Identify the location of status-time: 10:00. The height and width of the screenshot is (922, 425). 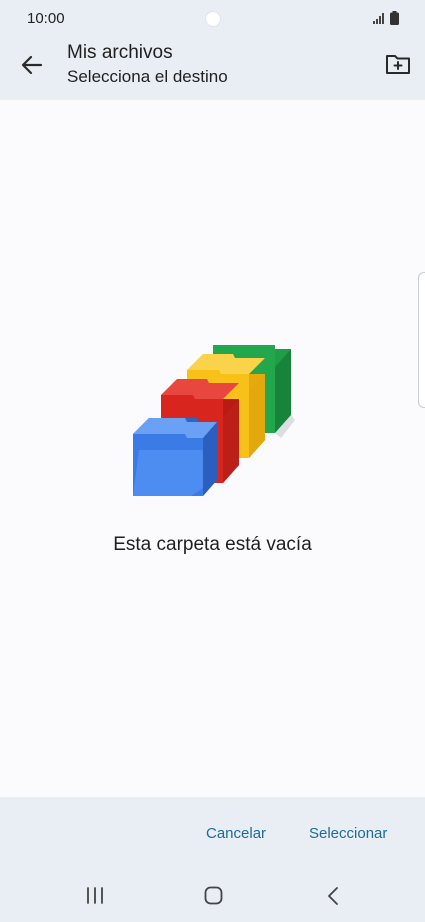
(46, 18).